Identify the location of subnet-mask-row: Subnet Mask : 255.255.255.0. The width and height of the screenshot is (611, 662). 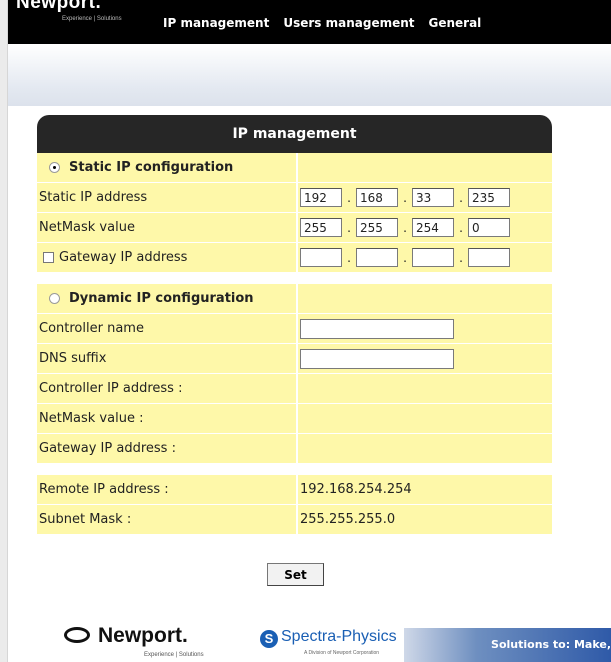
(294, 519).